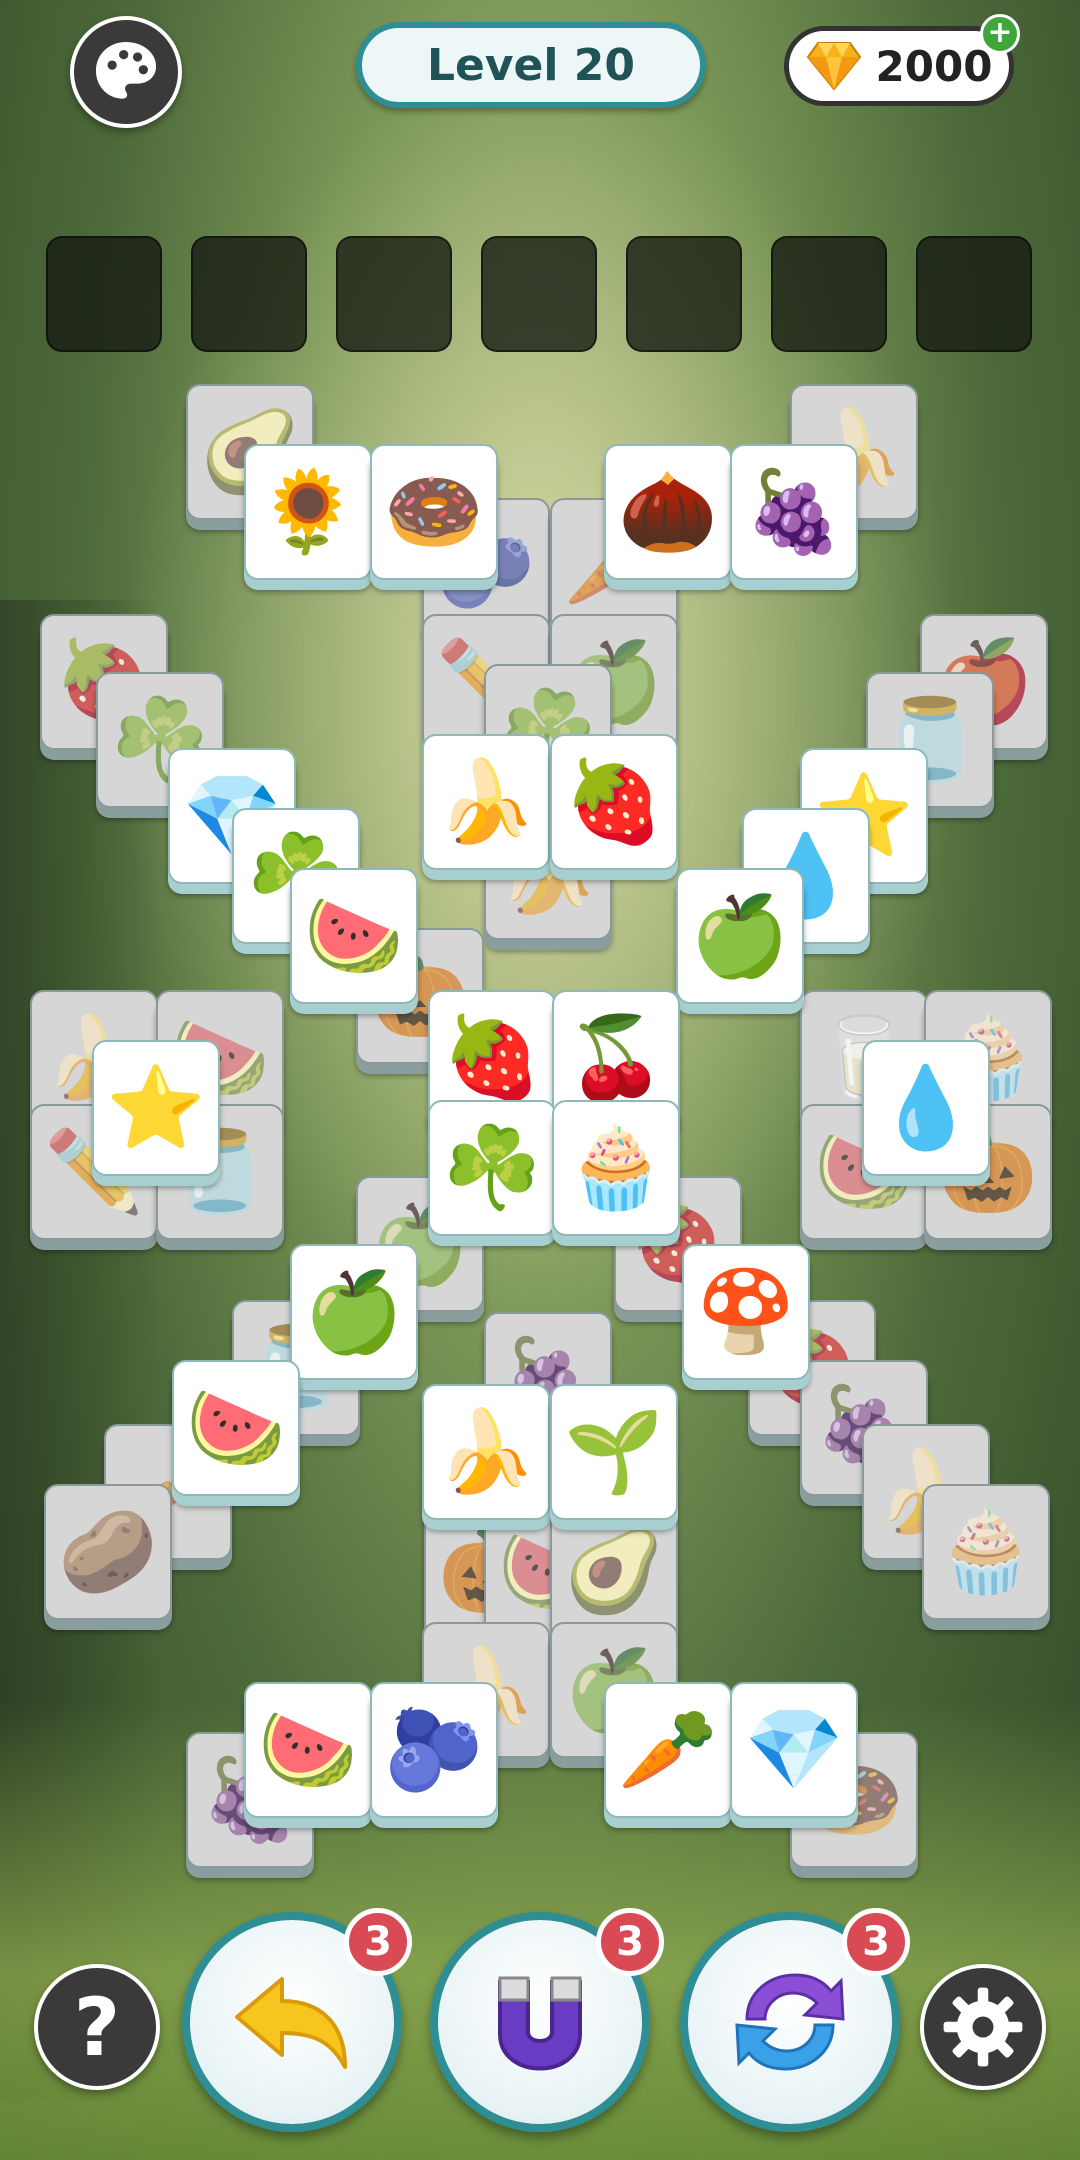  I want to click on water-drop-icon: 💧, so click(926, 1107).